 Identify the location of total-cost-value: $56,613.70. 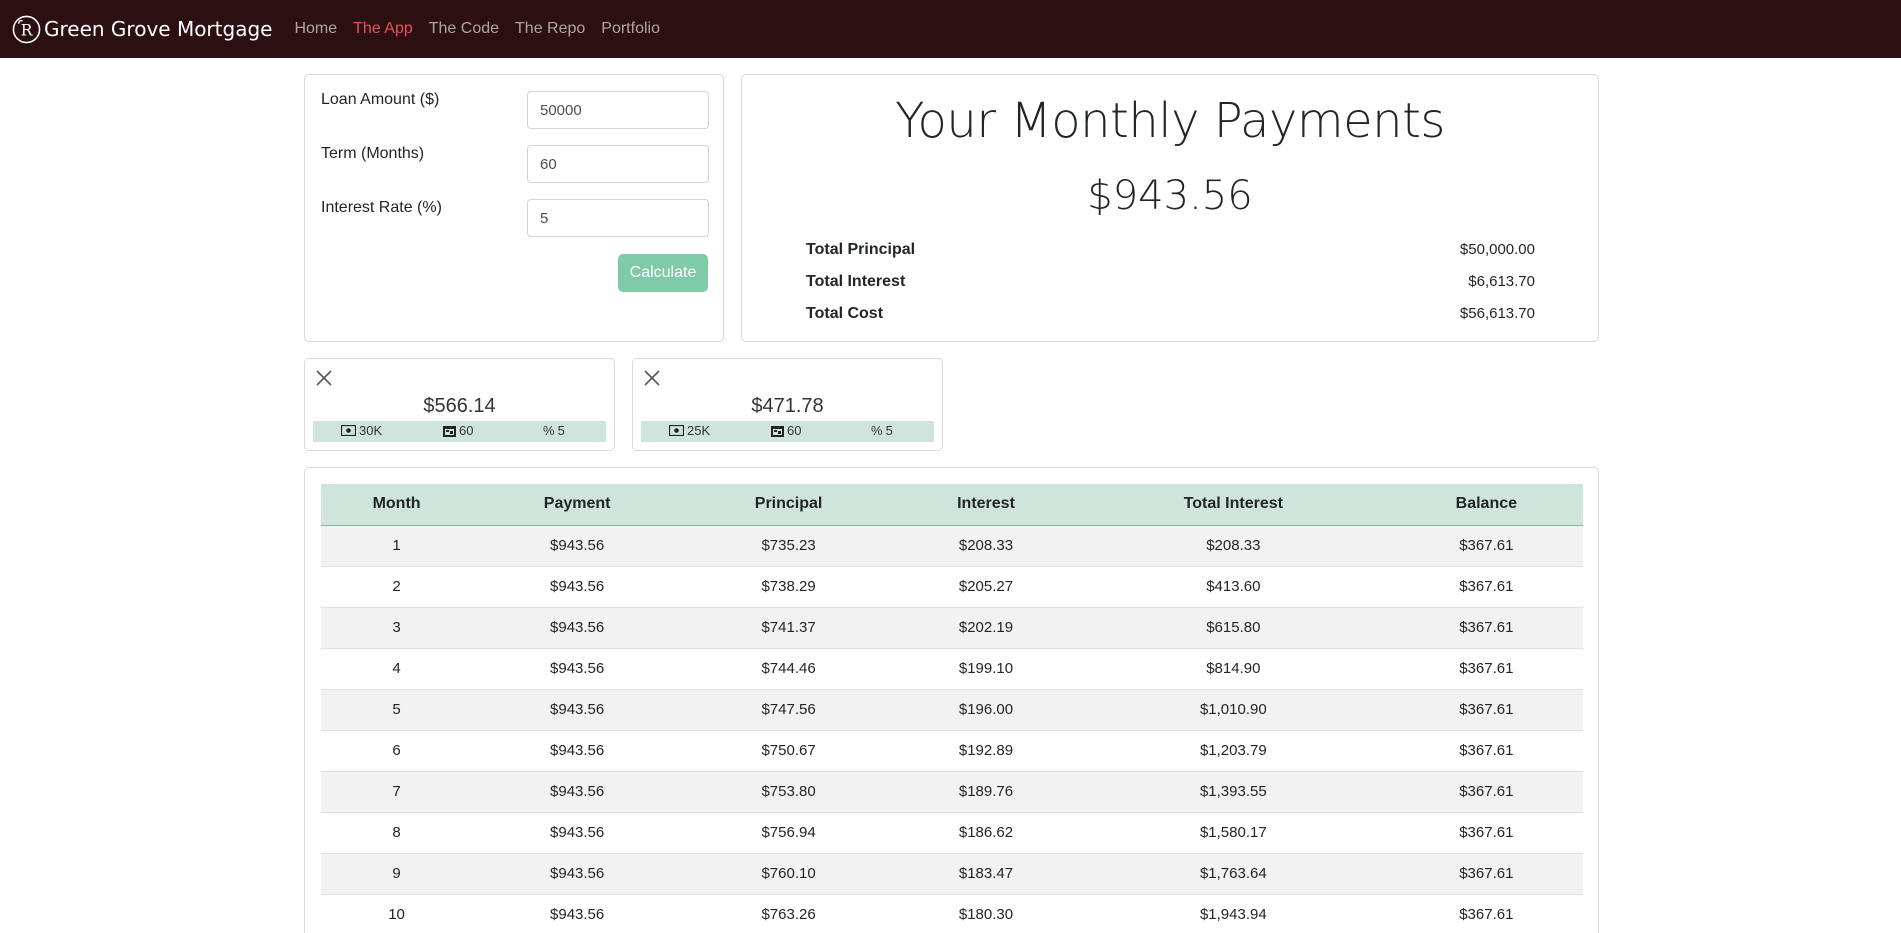
(1497, 313).